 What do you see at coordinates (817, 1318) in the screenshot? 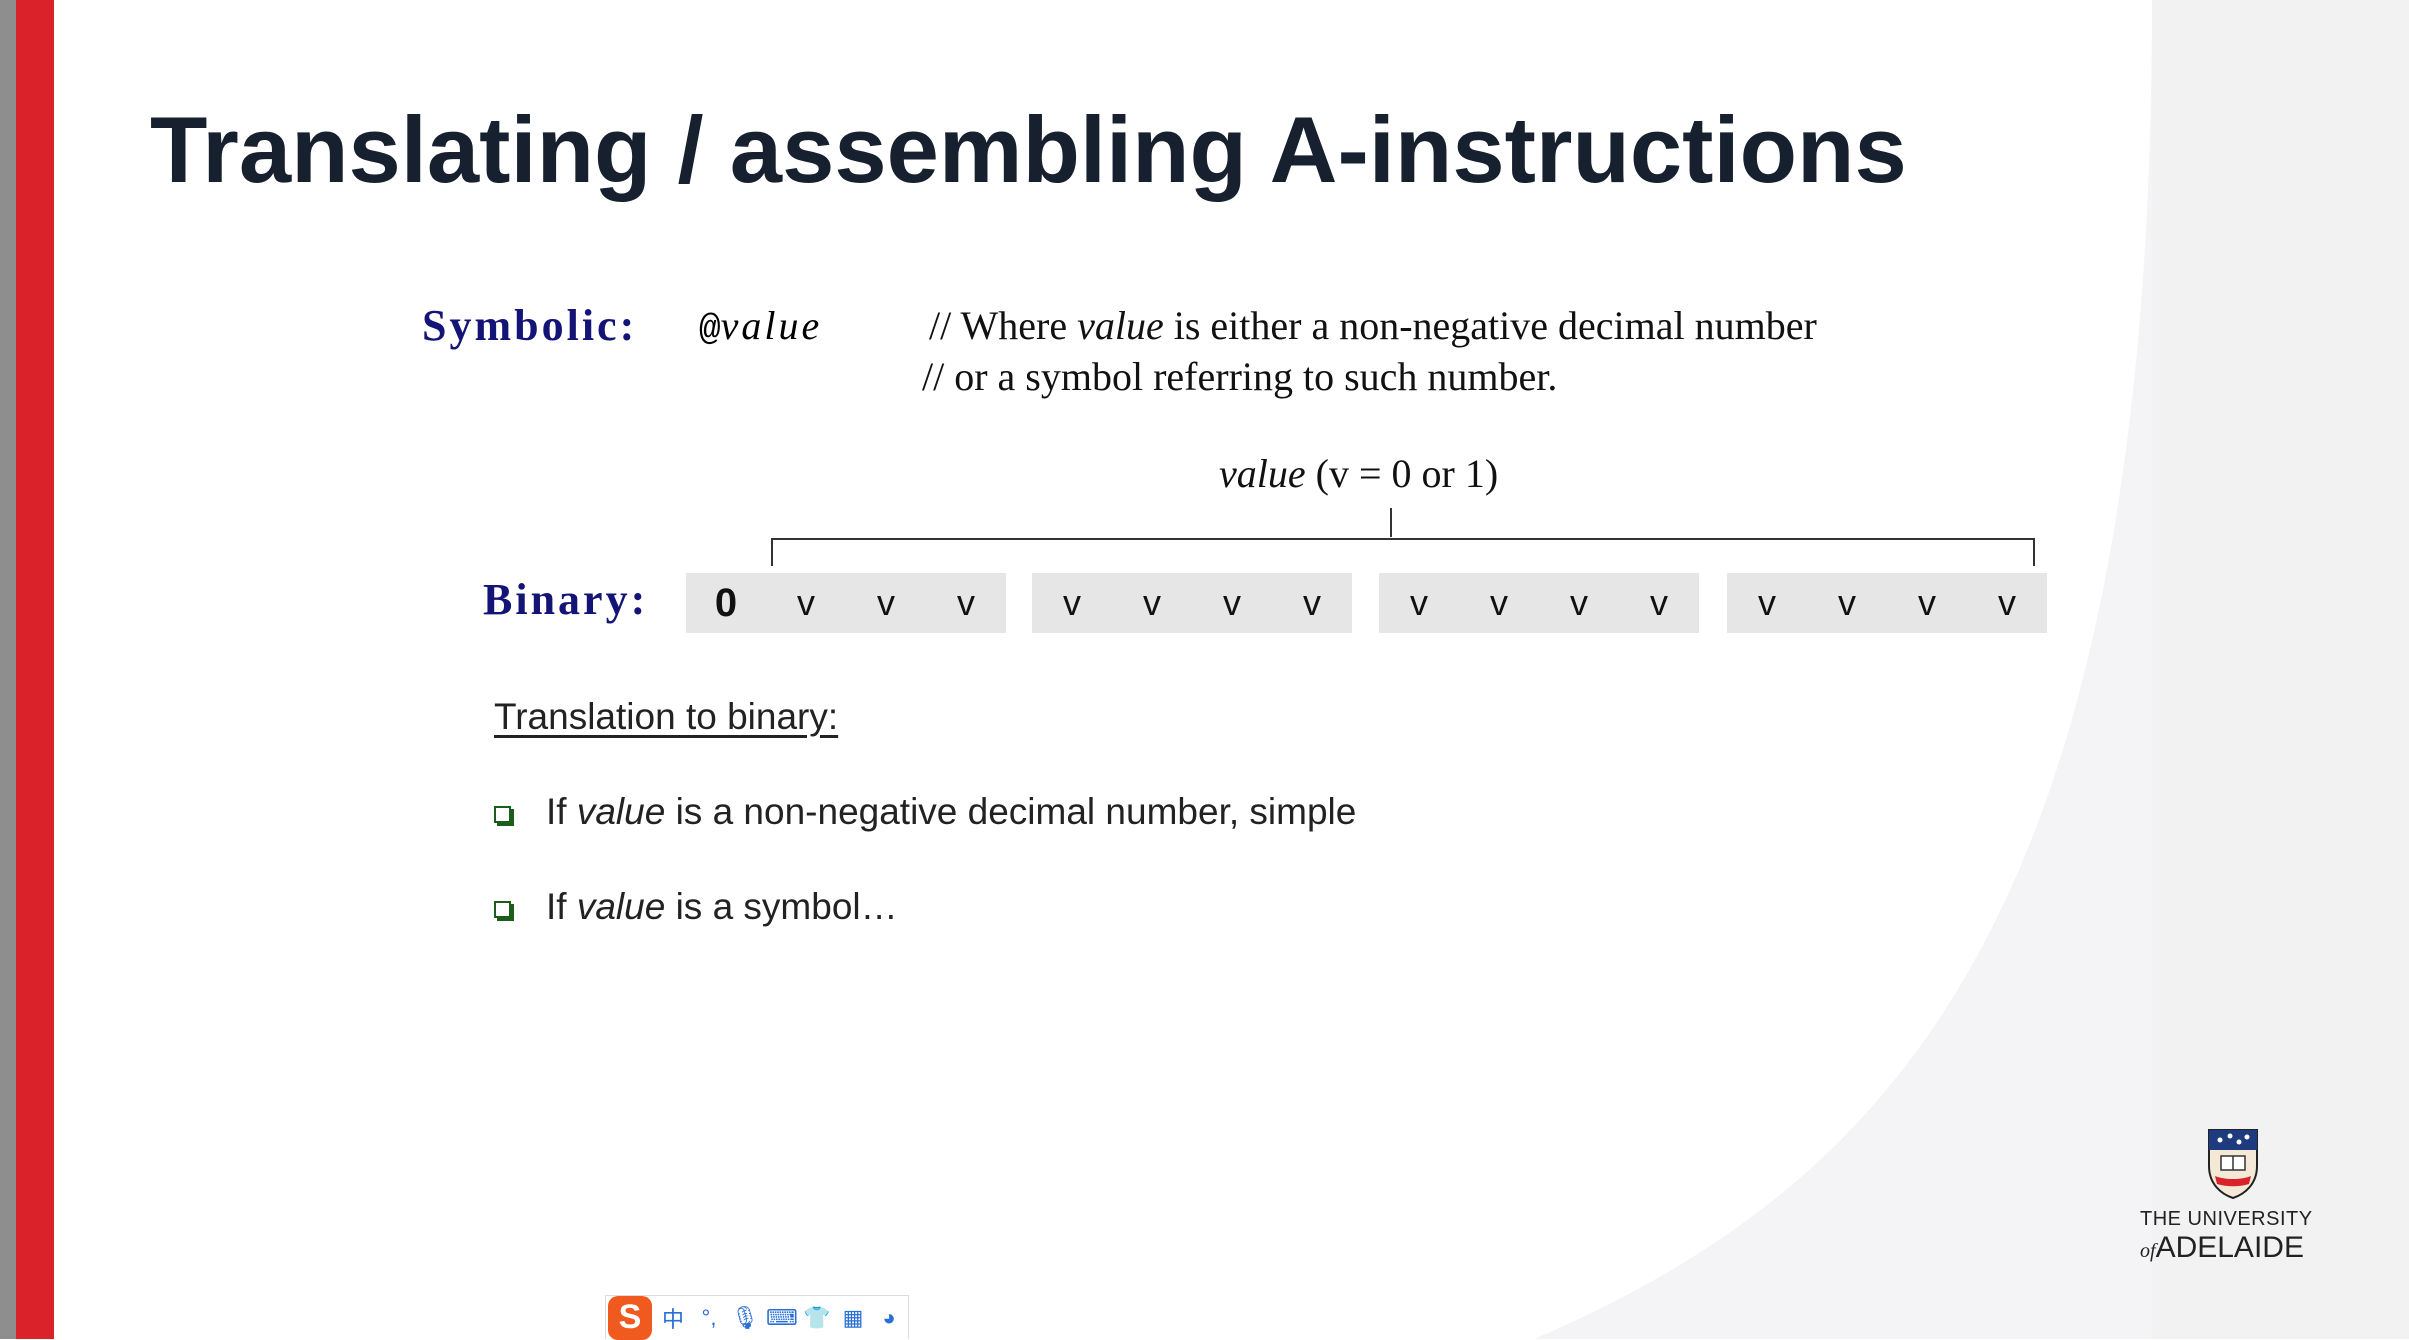
I see `skin-icon: 👕` at bounding box center [817, 1318].